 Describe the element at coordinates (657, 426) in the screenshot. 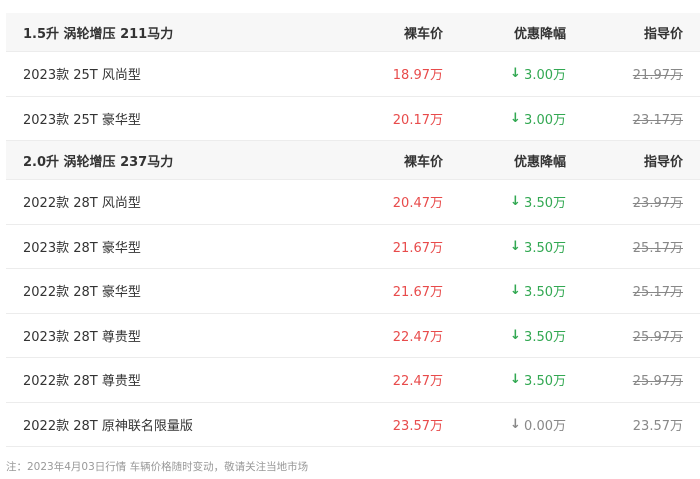

I see `guide-price: 23.57万` at that location.